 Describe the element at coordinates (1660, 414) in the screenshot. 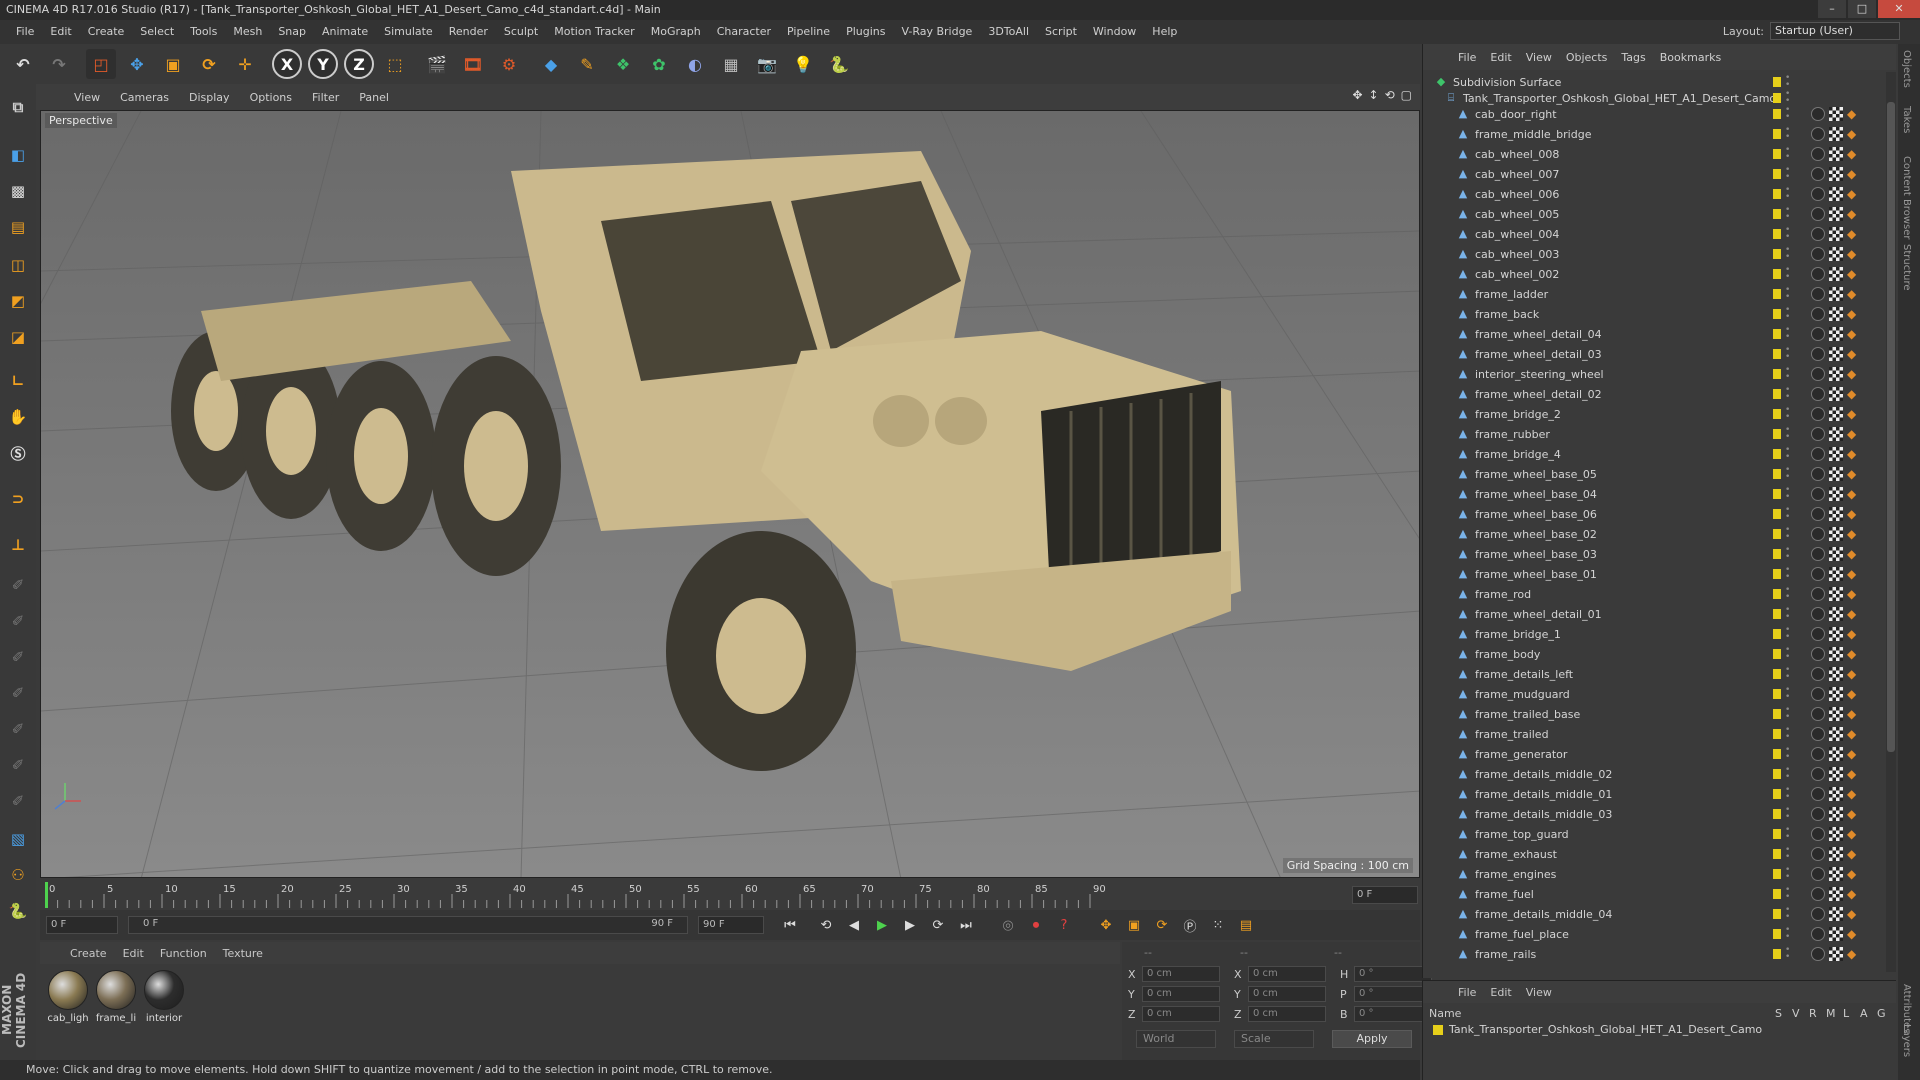

I see `object-row: ▲ frame_bridge_2 • • ◆` at that location.